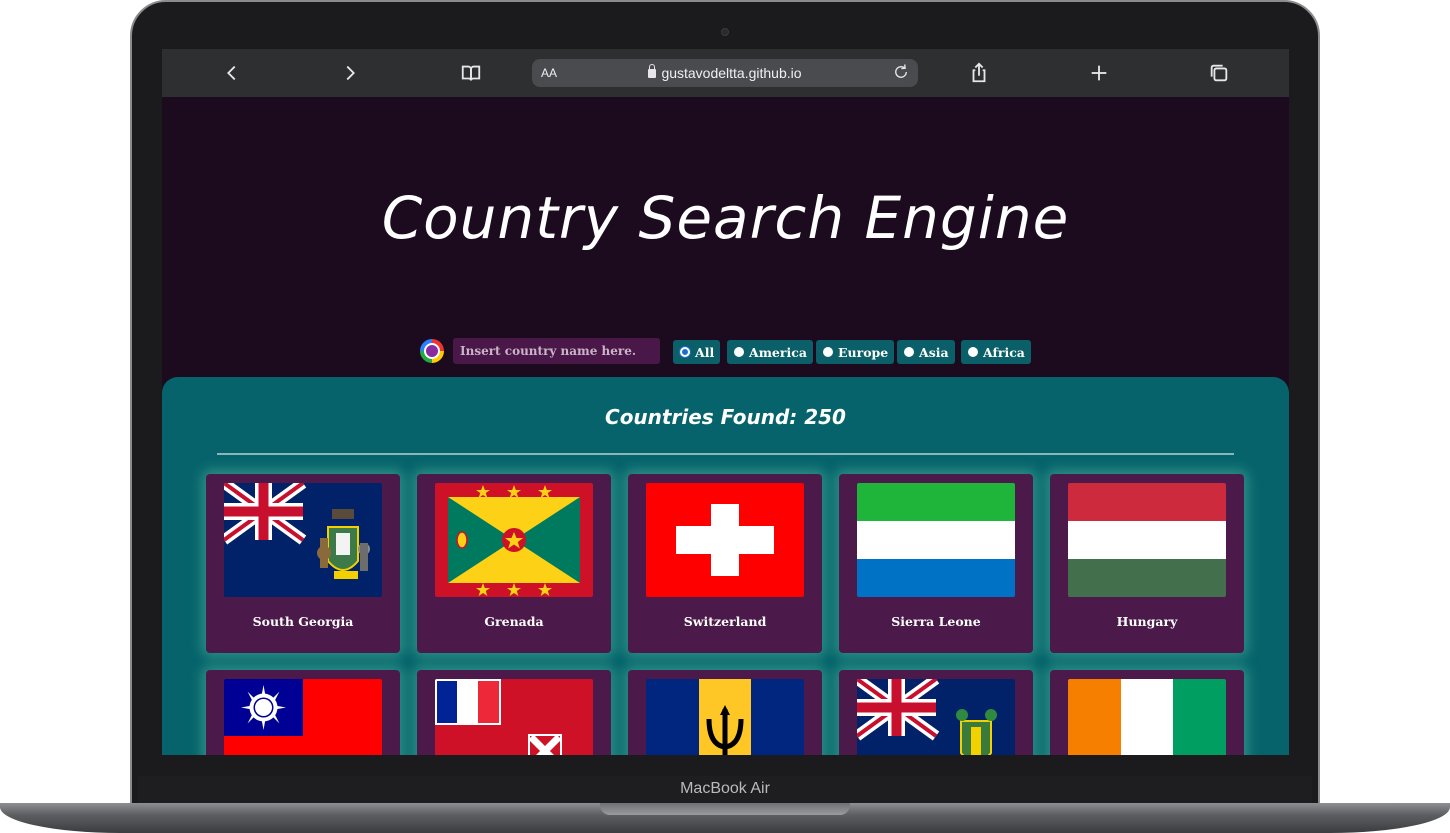  I want to click on filter-europe: Europe, so click(855, 352).